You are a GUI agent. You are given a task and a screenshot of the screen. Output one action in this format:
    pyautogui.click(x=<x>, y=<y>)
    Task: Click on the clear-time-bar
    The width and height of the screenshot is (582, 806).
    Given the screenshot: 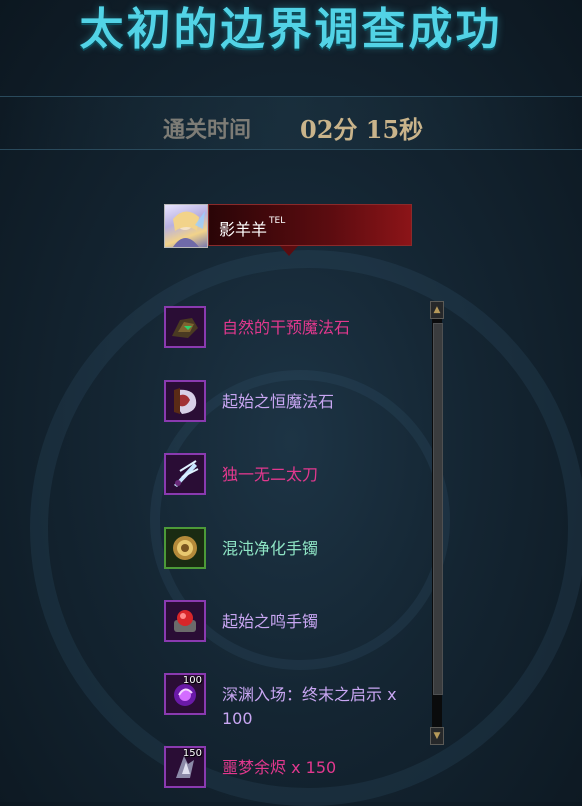 What is the action you would take?
    pyautogui.click(x=291, y=123)
    